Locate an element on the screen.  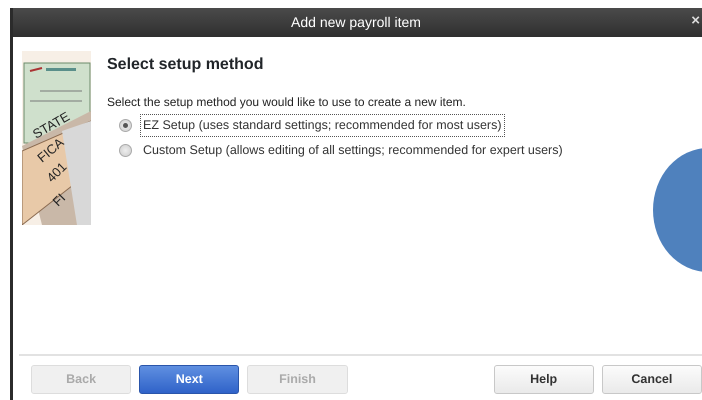
section-heading: Select setup method is located at coordinates (185, 65).